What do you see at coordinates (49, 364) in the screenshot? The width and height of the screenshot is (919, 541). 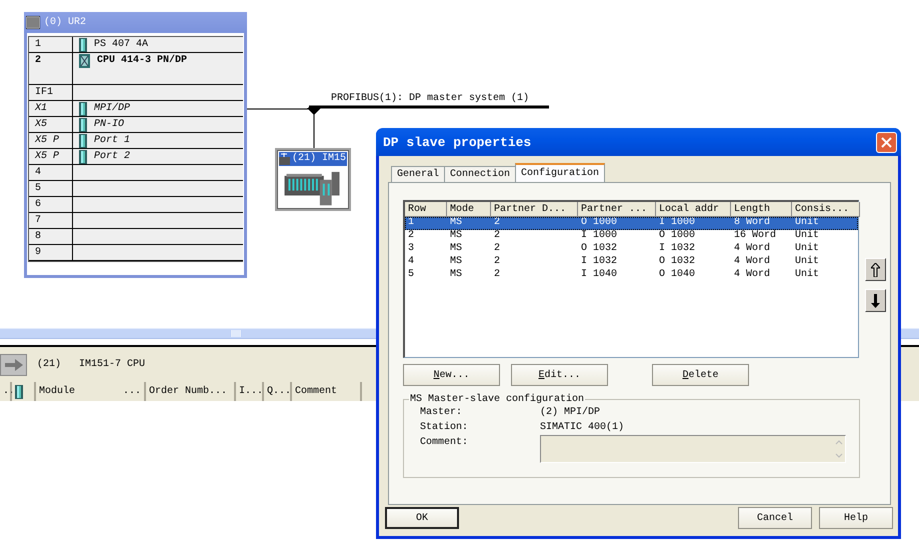 I see `station-number: (21)` at bounding box center [49, 364].